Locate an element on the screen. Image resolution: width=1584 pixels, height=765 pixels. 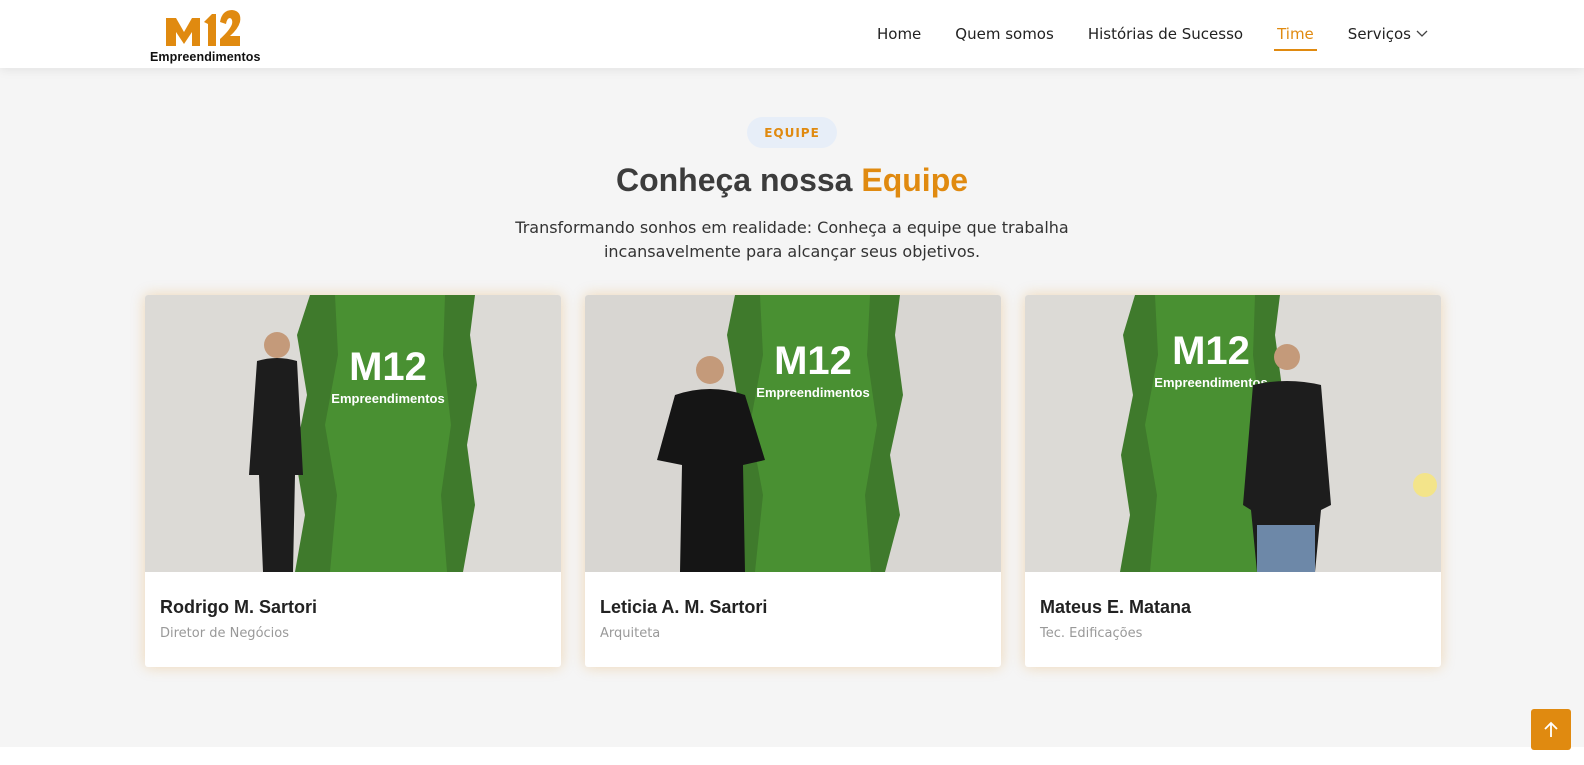
nav-servicos: Serviços is located at coordinates (1388, 34).